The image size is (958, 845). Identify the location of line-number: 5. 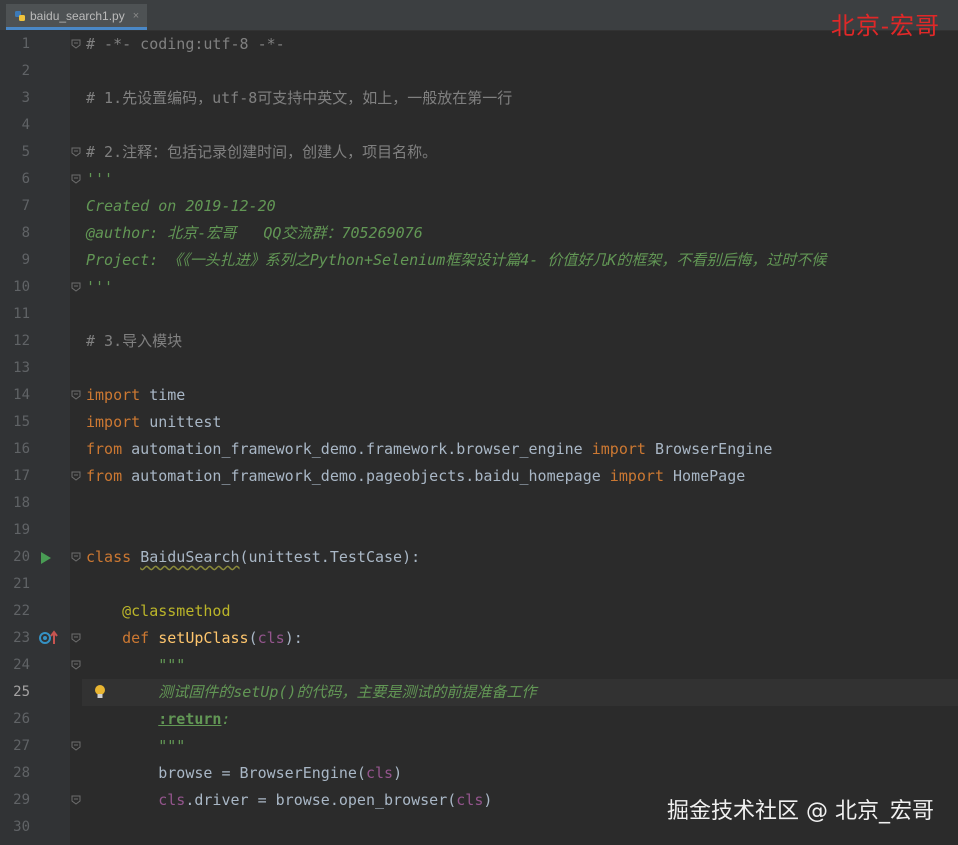
(25, 152).